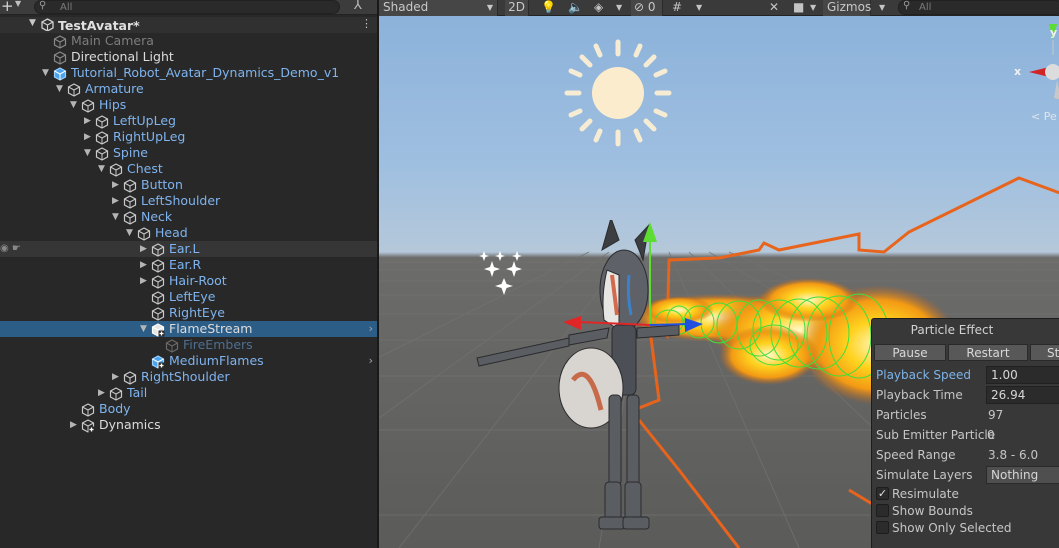 This screenshot has height=548, width=1059. Describe the element at coordinates (1044, 352) in the screenshot. I see `stop-button: St` at that location.